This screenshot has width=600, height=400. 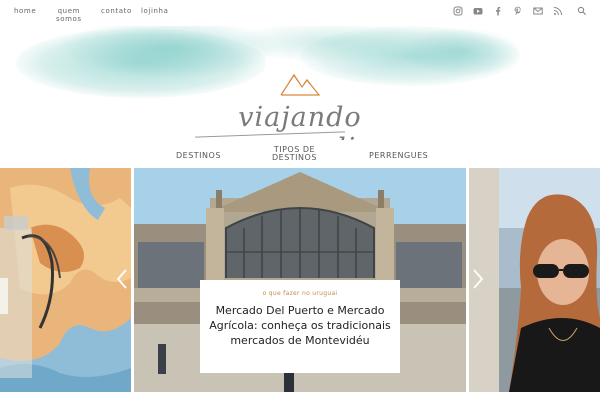 What do you see at coordinates (65, 280) in the screenshot?
I see `slide-map-image` at bounding box center [65, 280].